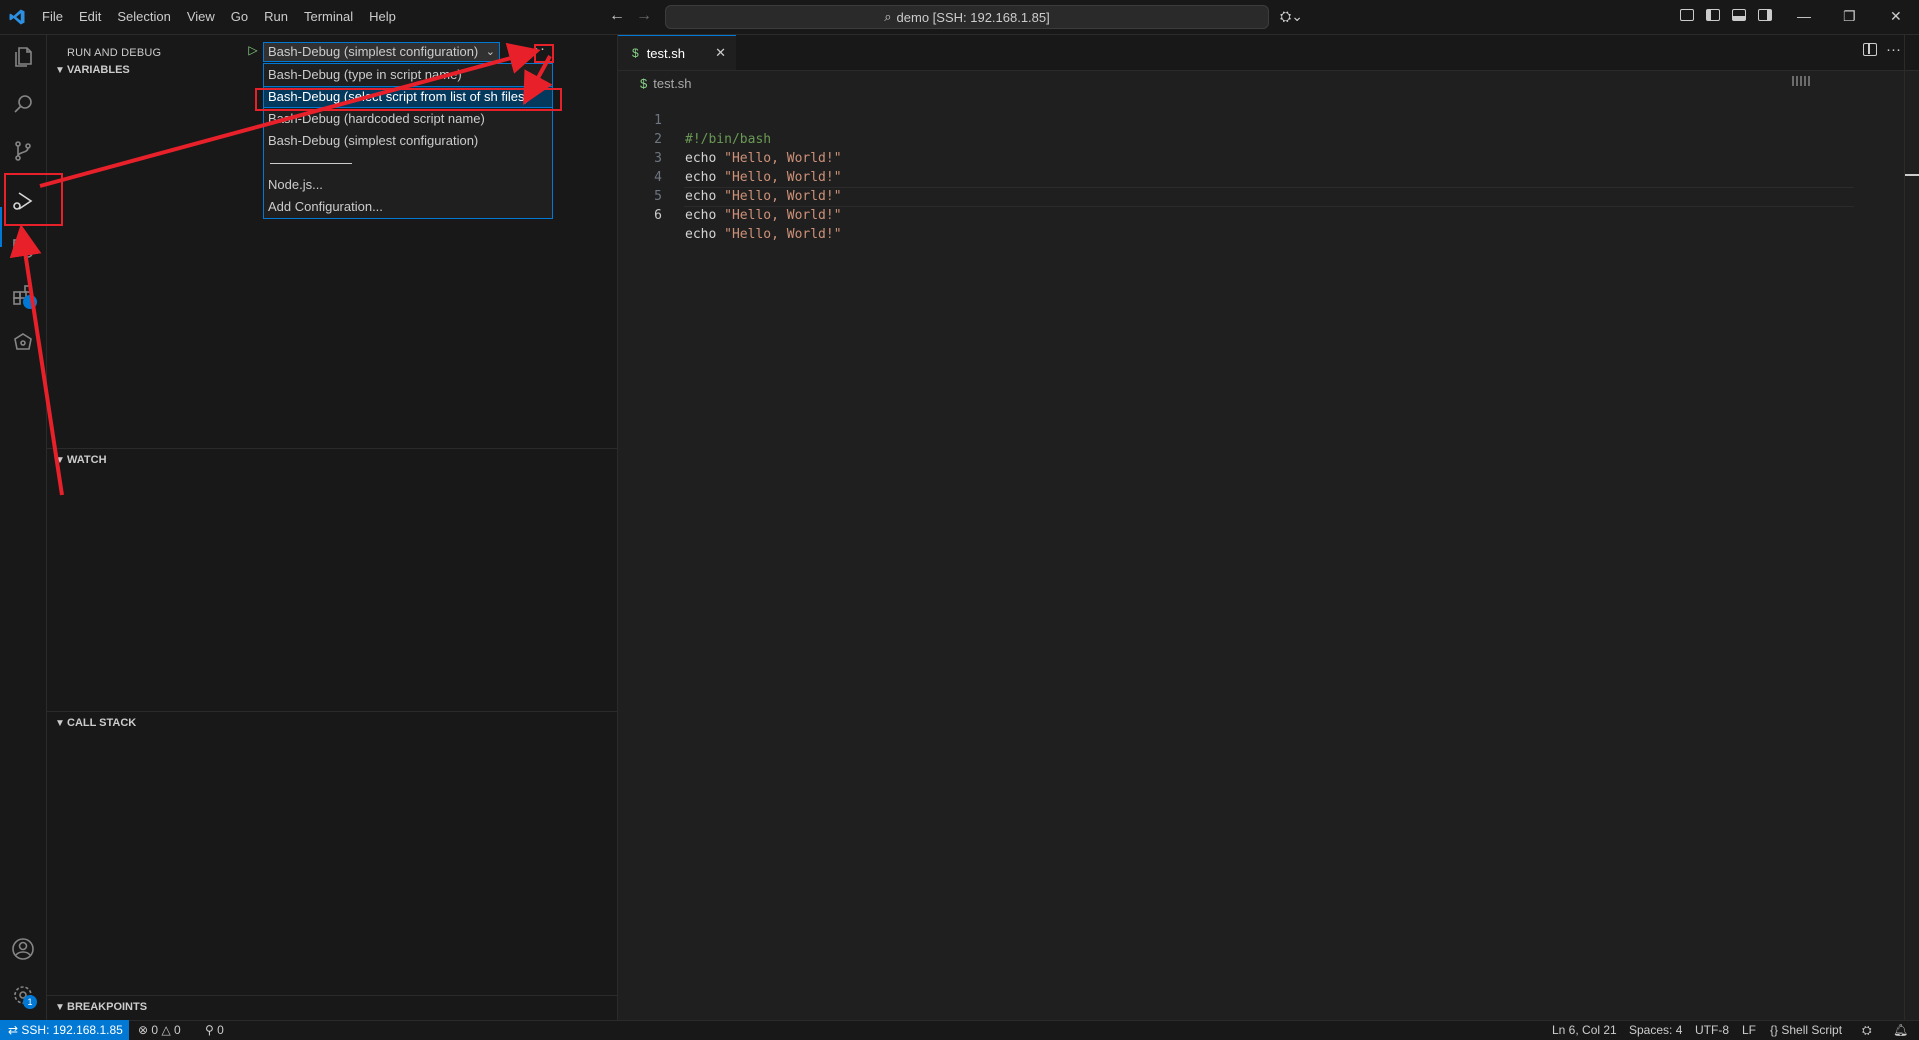 This screenshot has height=1040, width=1919. I want to click on tab-test-sh: $ test.sh ✕, so click(677, 52).